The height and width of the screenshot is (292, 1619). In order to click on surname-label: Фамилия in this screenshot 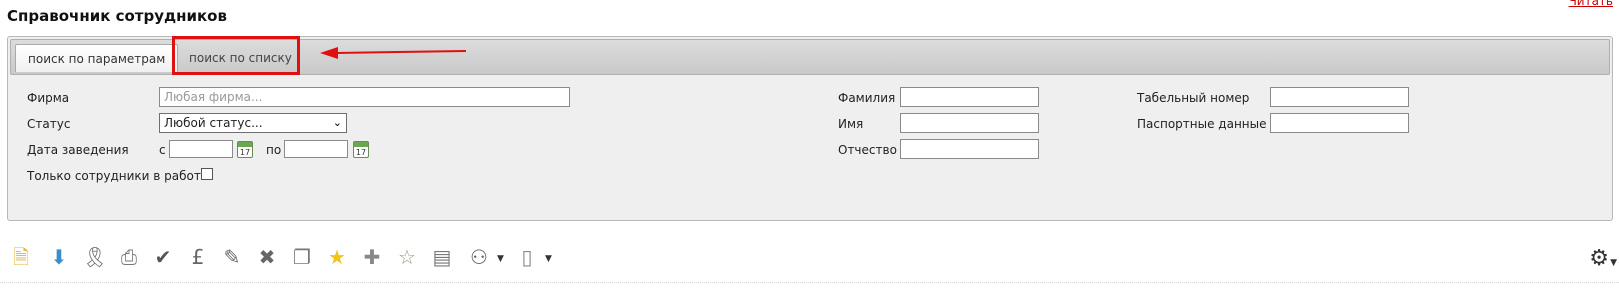, I will do `click(867, 98)`.